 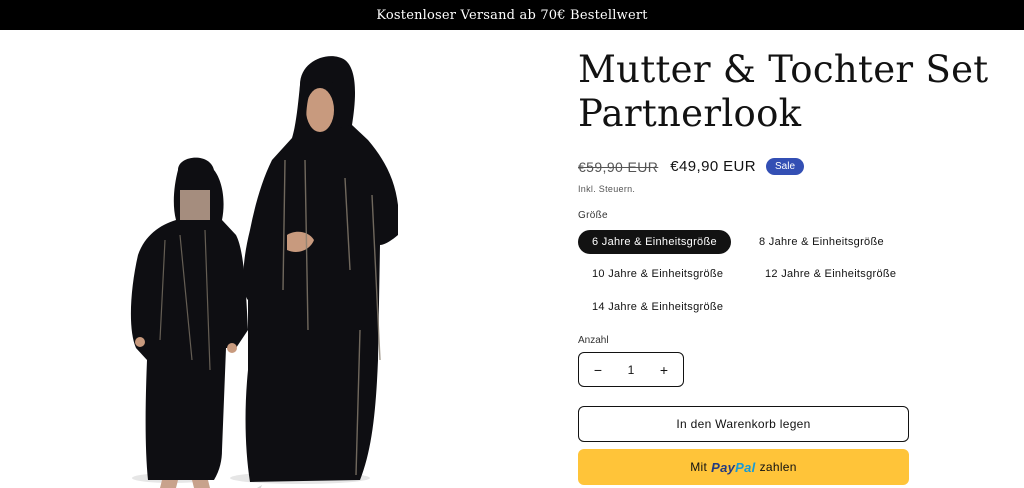 What do you see at coordinates (598, 370) in the screenshot?
I see `quantity-decrease-button: −` at bounding box center [598, 370].